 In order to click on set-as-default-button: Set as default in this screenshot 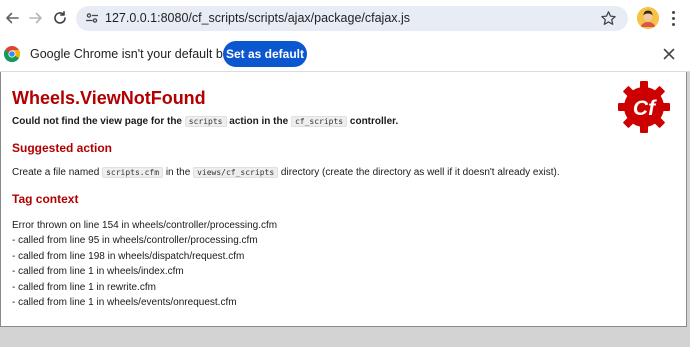, I will do `click(265, 54)`.